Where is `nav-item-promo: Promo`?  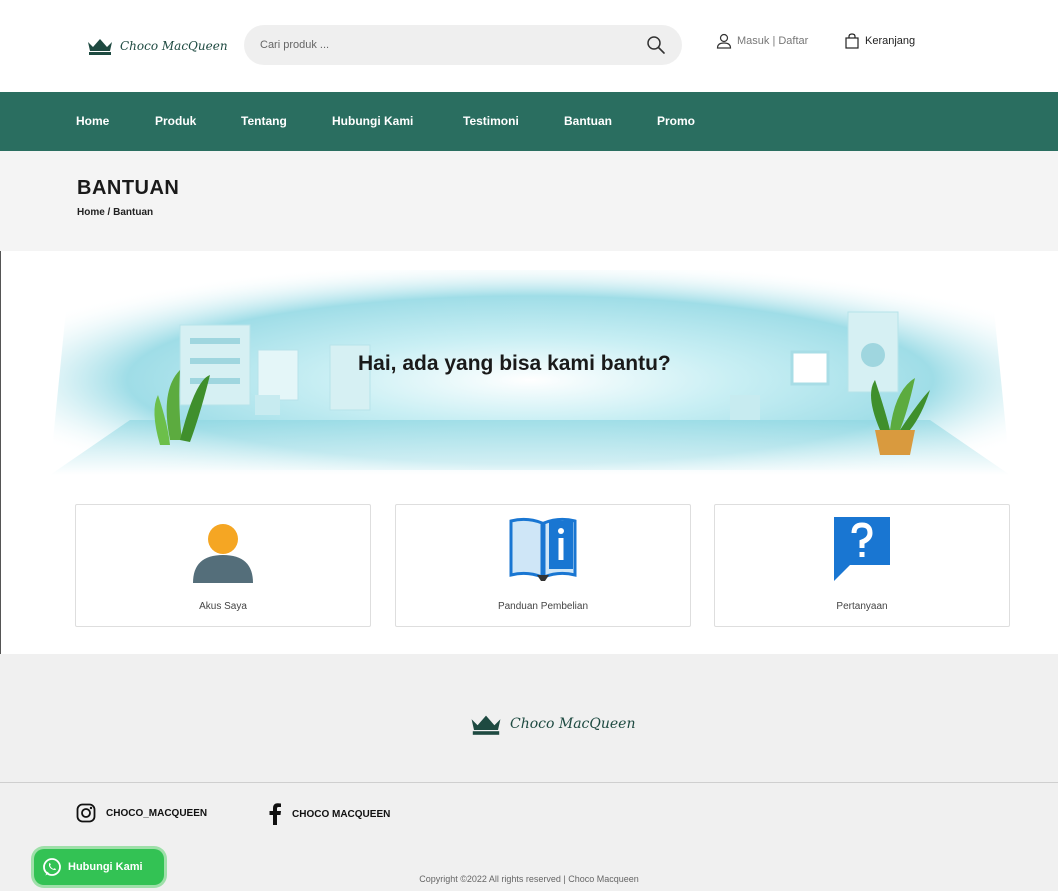
nav-item-promo: Promo is located at coordinates (676, 121).